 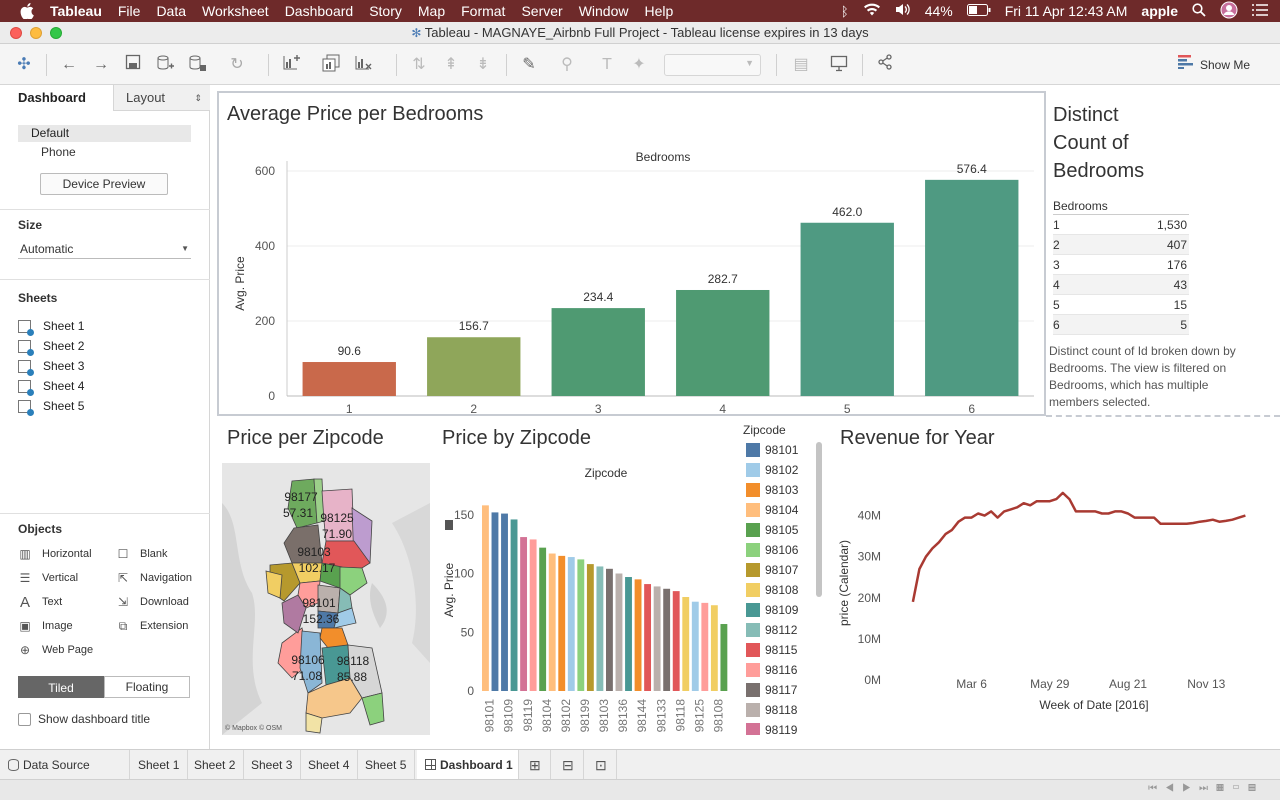 What do you see at coordinates (51, 406) in the screenshot?
I see `sheet-item-5: Sheet 5` at bounding box center [51, 406].